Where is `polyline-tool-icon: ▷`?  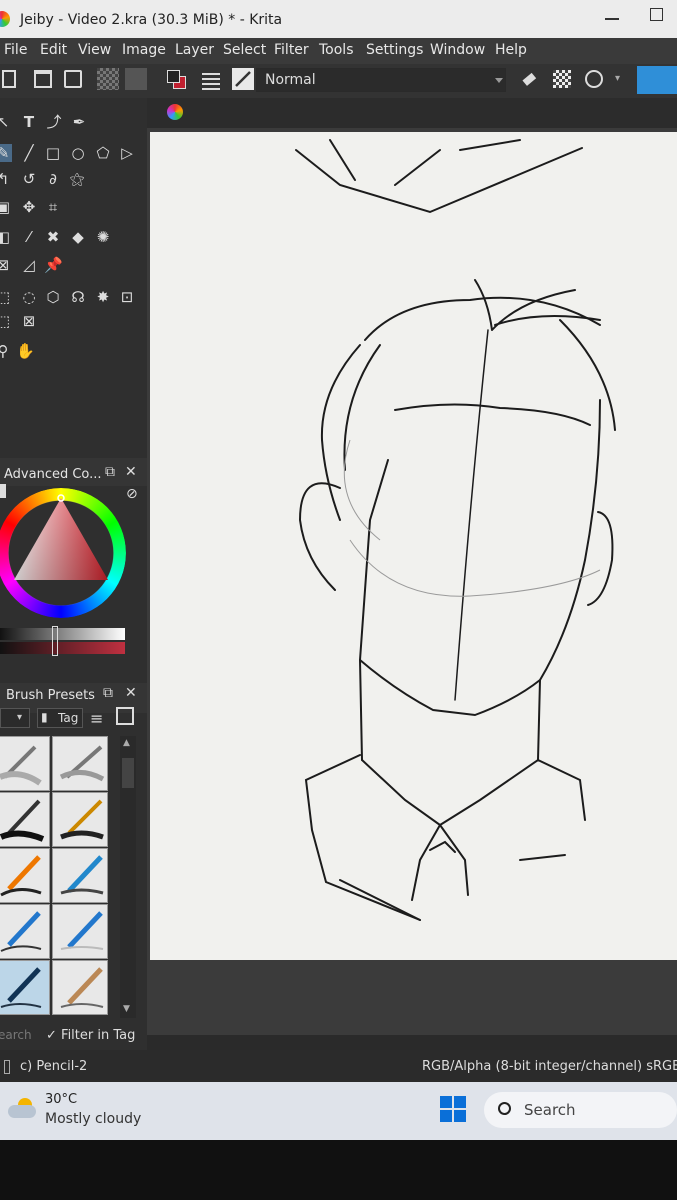
polyline-tool-icon: ▷ is located at coordinates (127, 153).